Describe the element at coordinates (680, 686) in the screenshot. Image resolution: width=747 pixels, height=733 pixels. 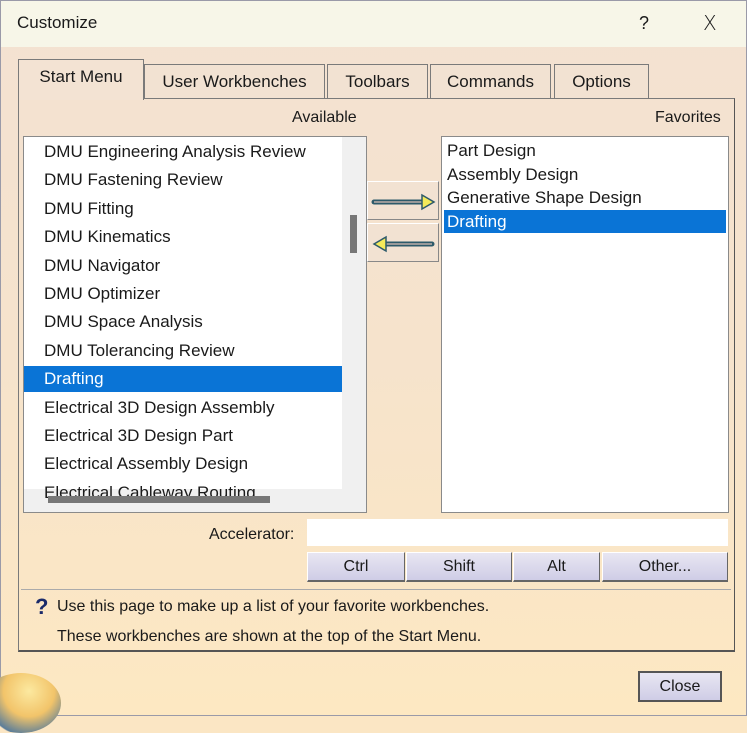
I see `close-button: Close` at that location.